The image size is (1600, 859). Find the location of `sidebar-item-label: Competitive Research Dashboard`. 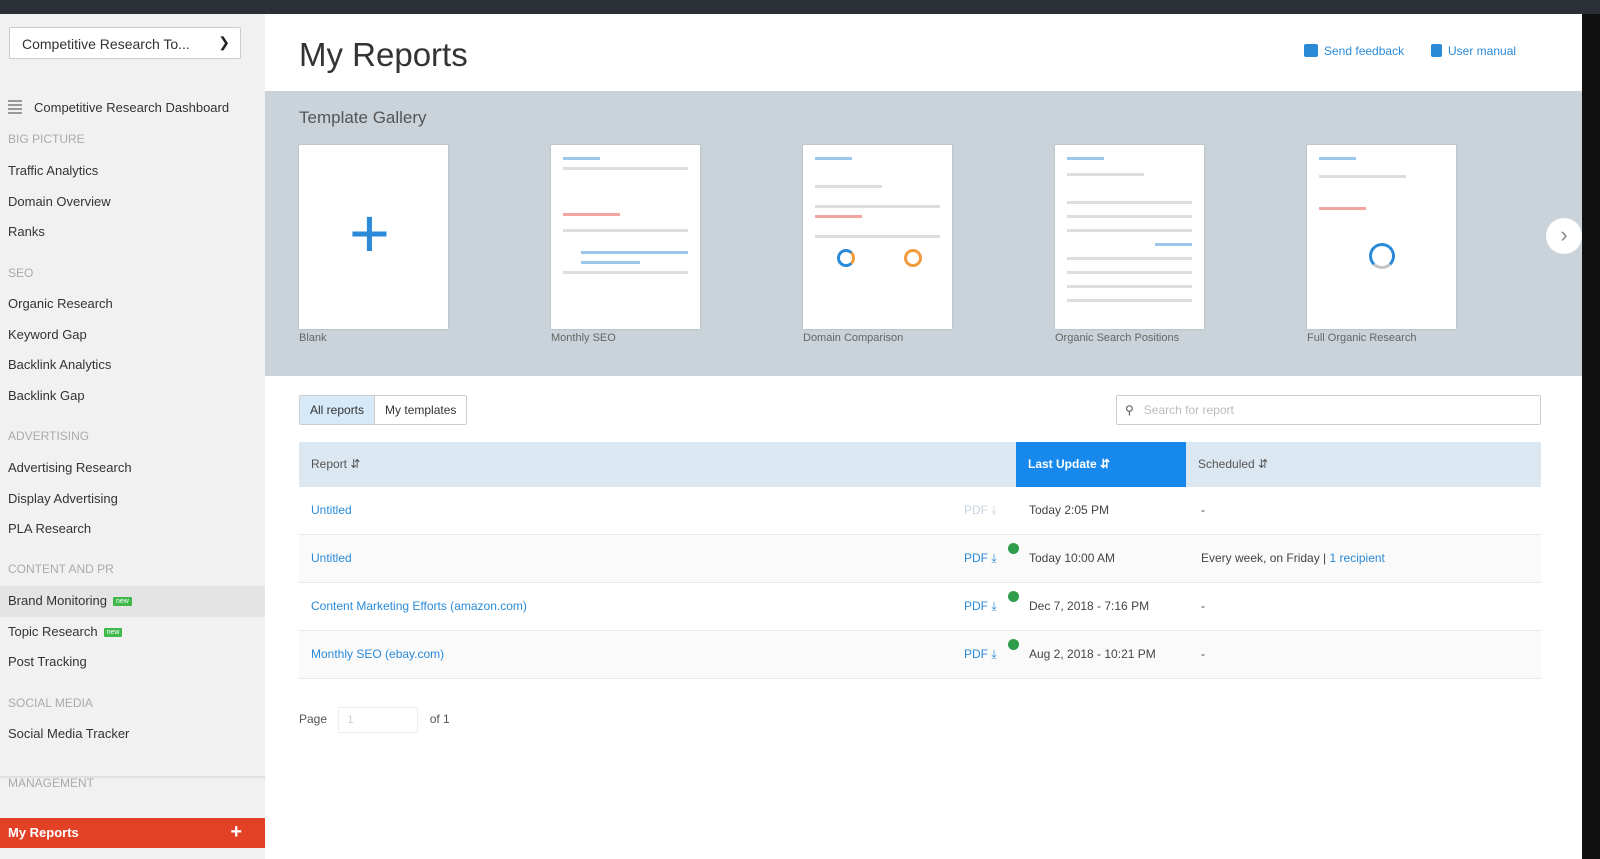

sidebar-item-label: Competitive Research Dashboard is located at coordinates (132, 107).